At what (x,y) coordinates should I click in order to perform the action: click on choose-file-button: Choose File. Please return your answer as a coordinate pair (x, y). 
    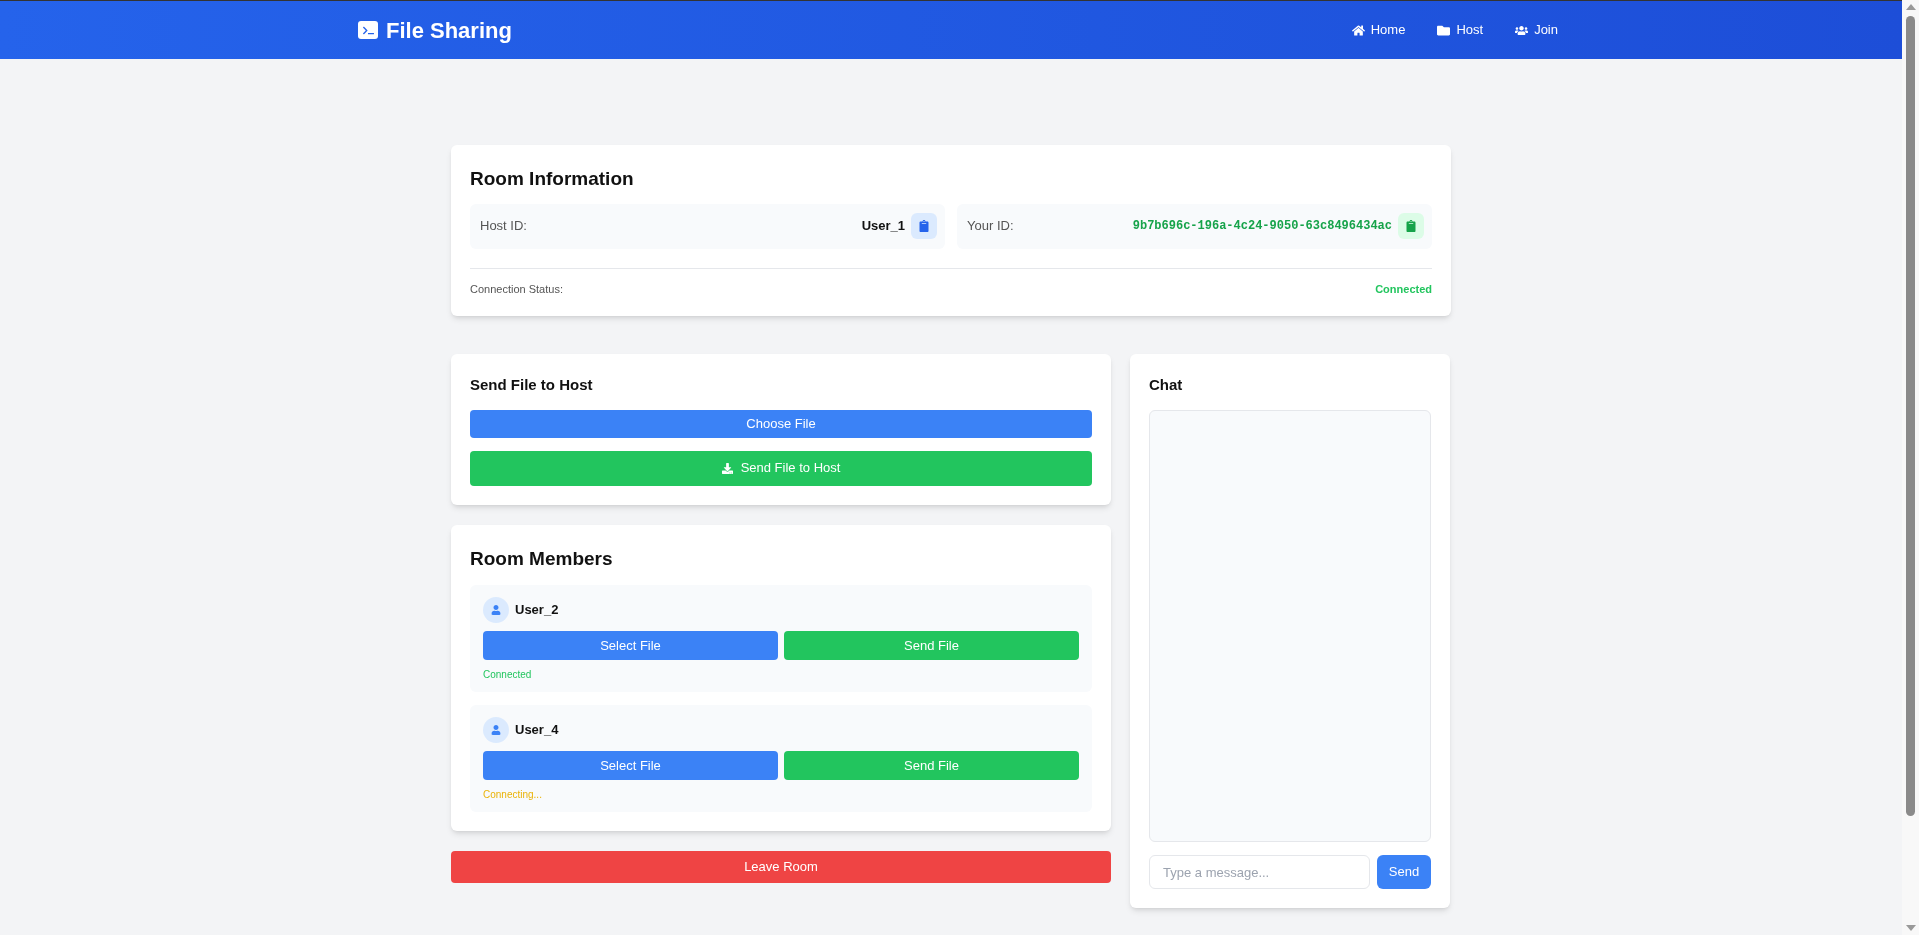
    Looking at the image, I should click on (781, 423).